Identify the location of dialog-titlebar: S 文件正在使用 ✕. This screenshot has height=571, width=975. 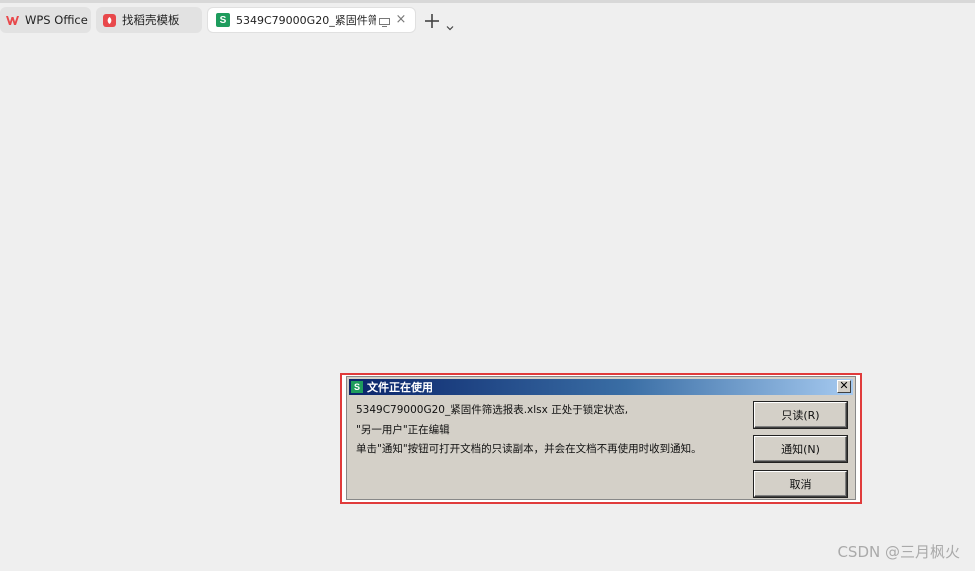
(601, 387).